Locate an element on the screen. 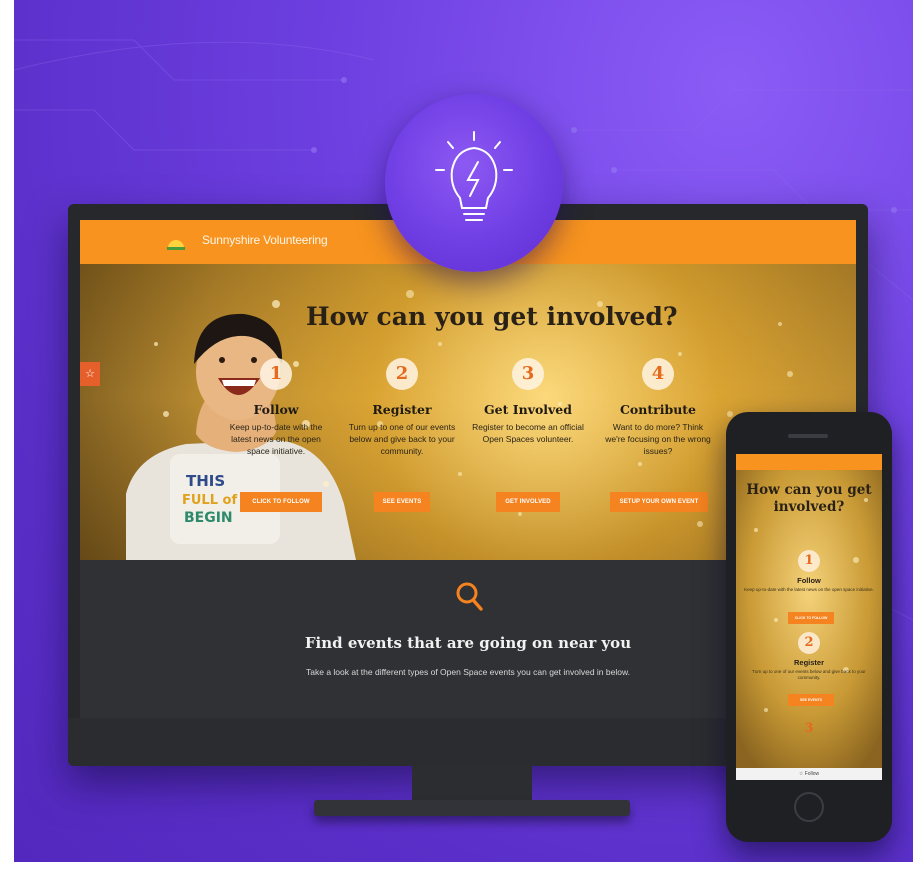 This screenshot has width=913, height=870. mobile-see-events-button: SEE EVENTS is located at coordinates (811, 700).